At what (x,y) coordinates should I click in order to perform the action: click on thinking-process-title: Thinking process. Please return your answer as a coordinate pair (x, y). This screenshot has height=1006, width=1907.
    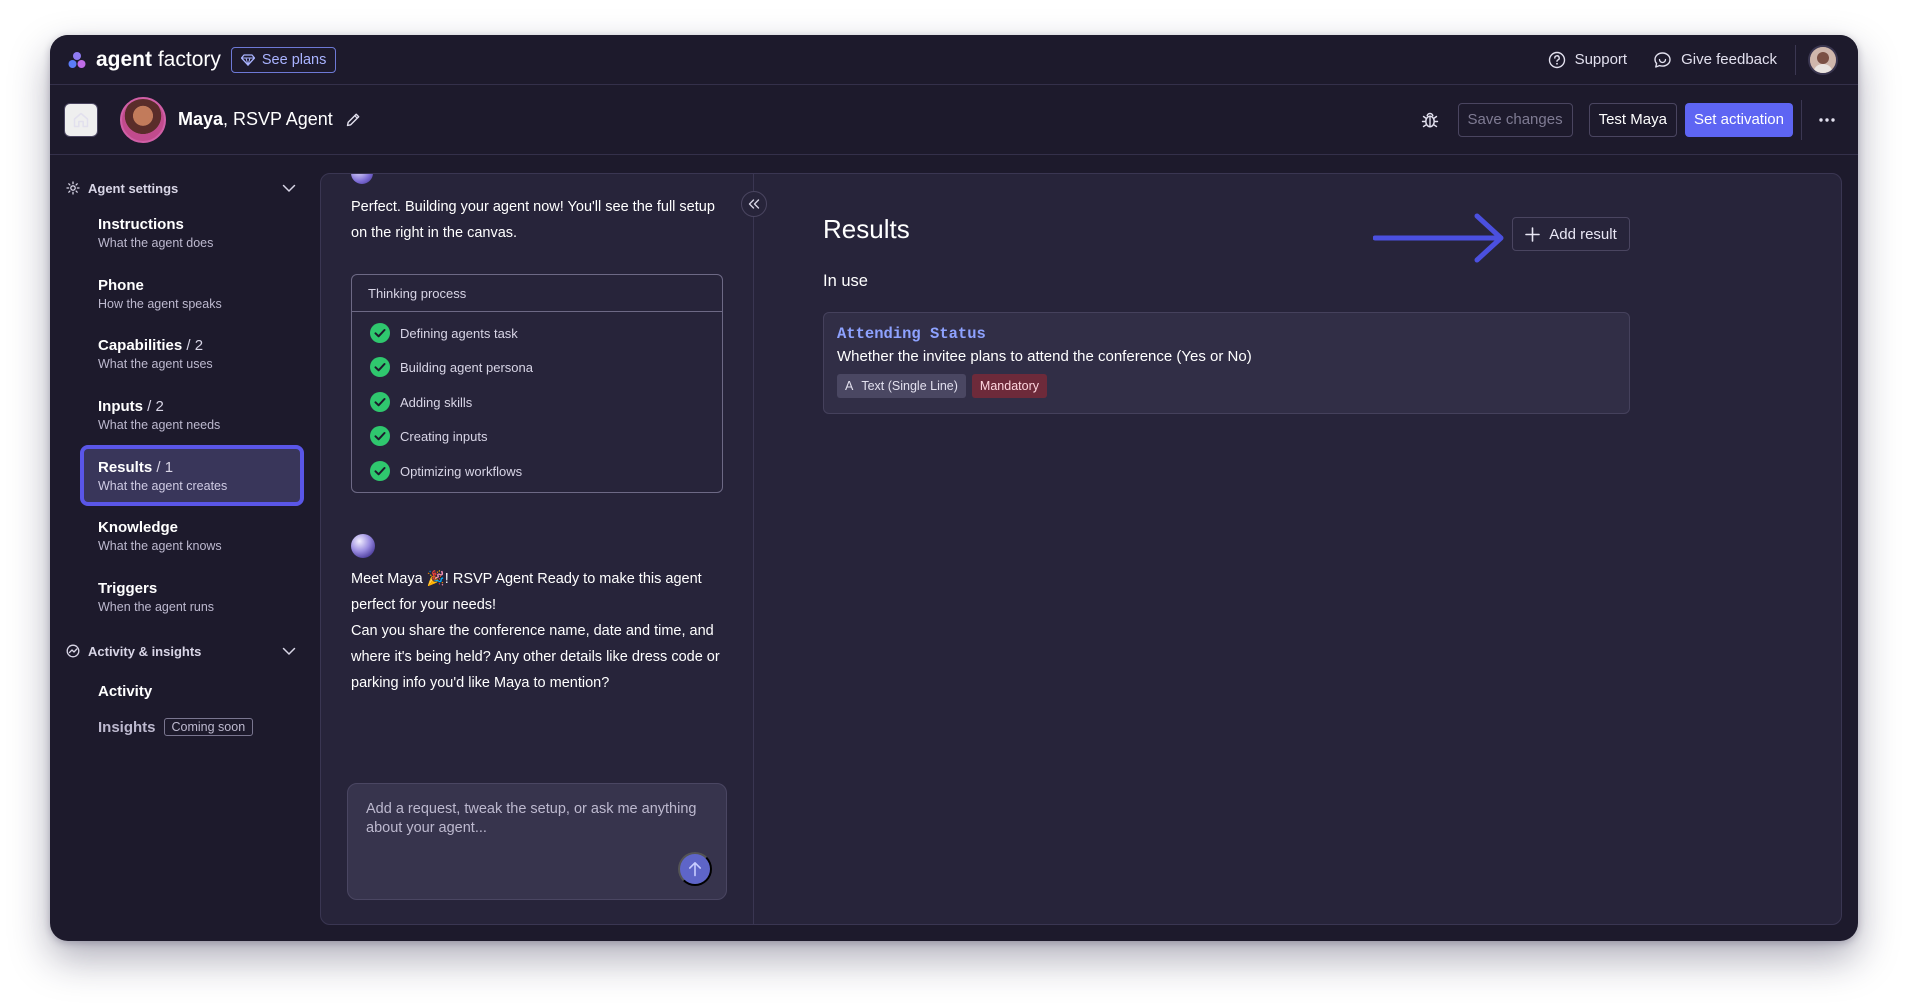
    Looking at the image, I should click on (537, 293).